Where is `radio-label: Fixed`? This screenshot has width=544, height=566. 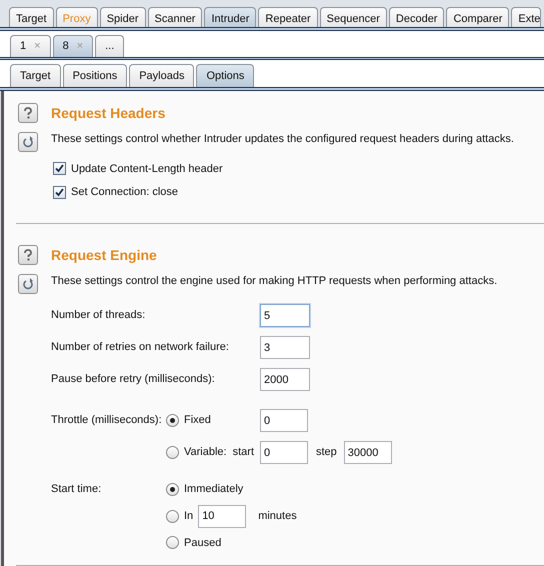 radio-label: Fixed is located at coordinates (197, 420).